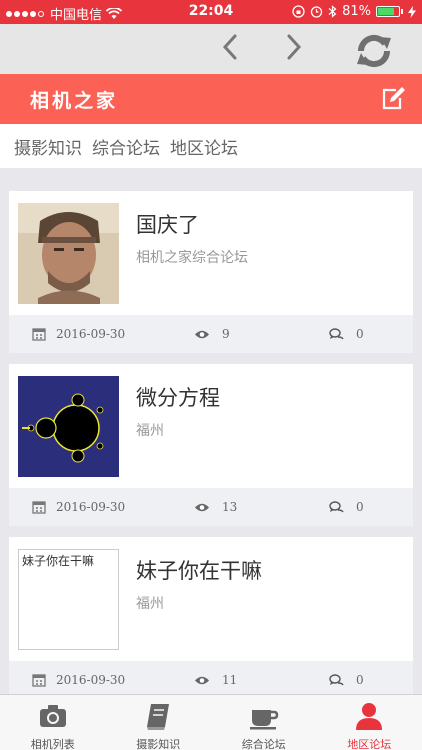 The height and width of the screenshot is (750, 422). I want to click on category-bar: 摄影知识 综合论坛 地区论坛, so click(211, 146).